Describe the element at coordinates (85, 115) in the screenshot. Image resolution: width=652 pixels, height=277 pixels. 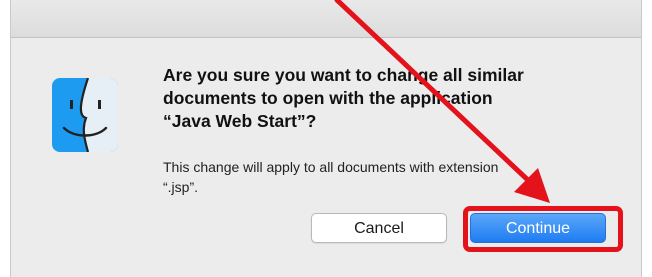
I see `finder-icon` at that location.